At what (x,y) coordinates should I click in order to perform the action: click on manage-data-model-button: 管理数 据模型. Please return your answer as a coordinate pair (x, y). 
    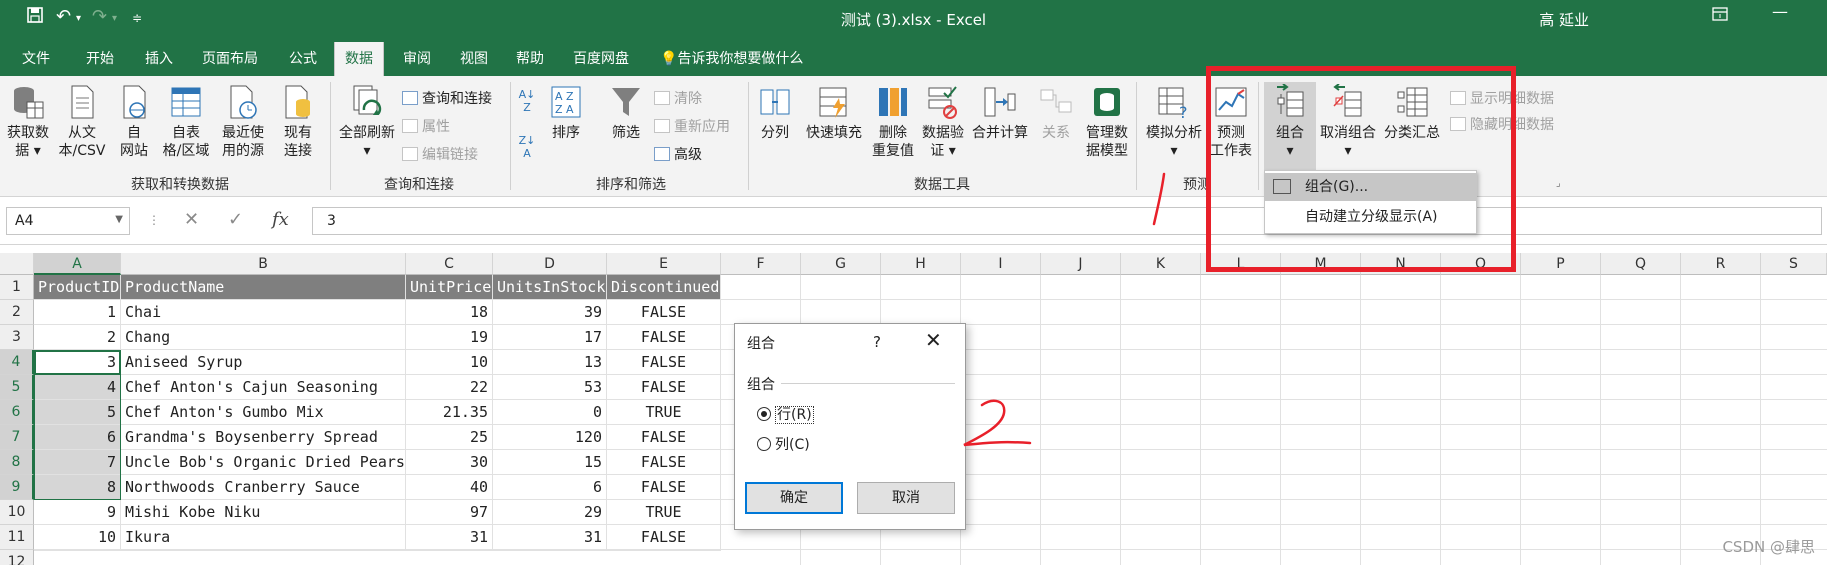
    Looking at the image, I should click on (1107, 122).